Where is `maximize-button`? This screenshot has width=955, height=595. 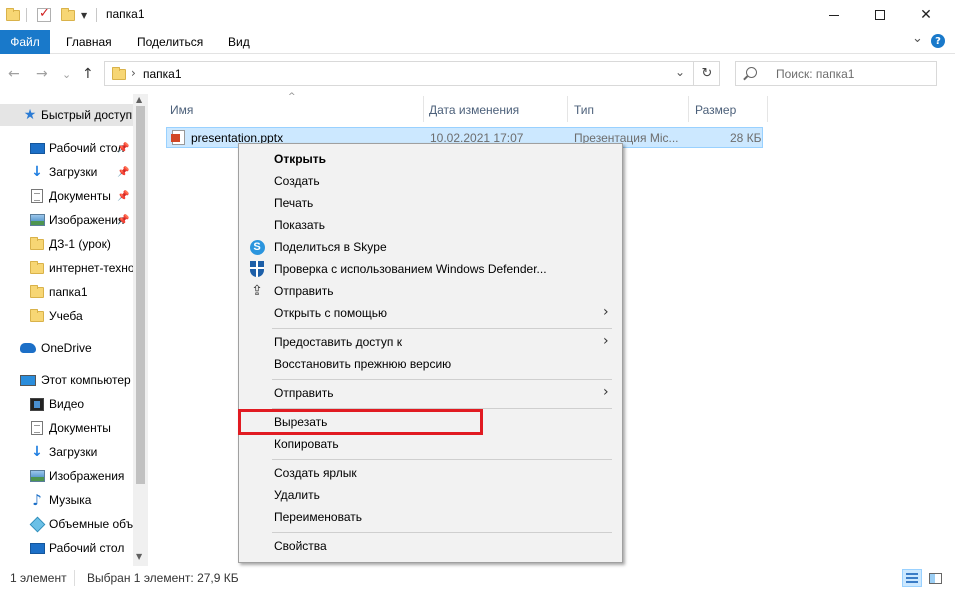
maximize-button is located at coordinates (880, 15).